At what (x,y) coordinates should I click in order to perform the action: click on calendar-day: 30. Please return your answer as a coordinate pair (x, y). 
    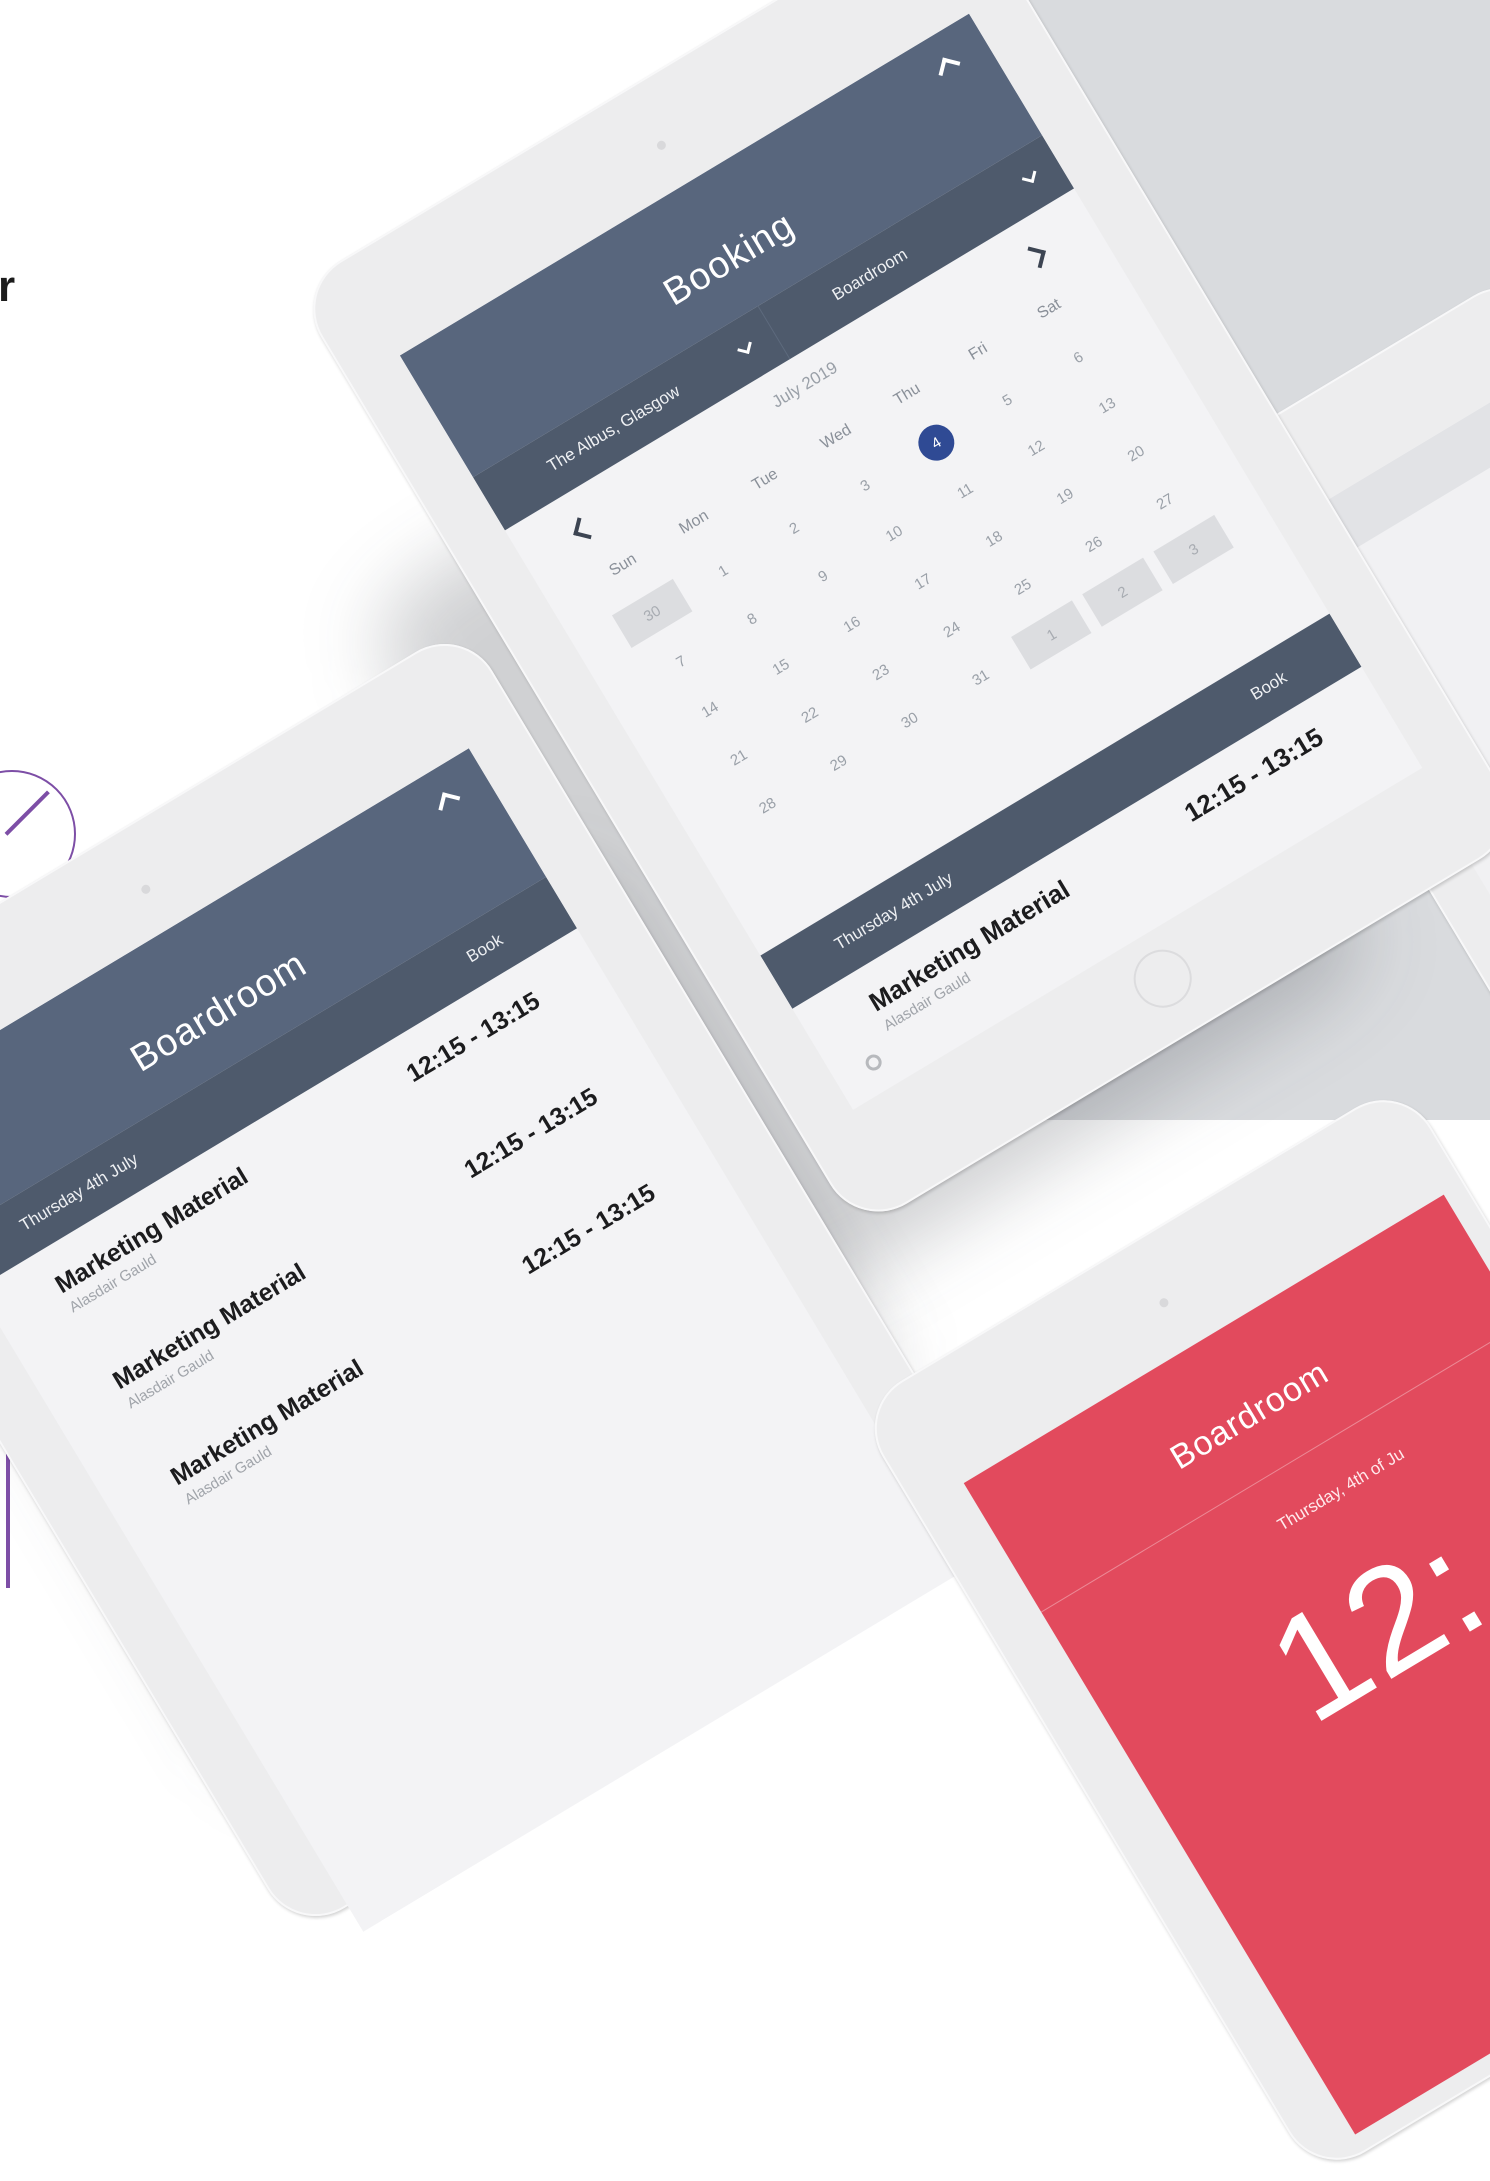
    Looking at the image, I should click on (652, 613).